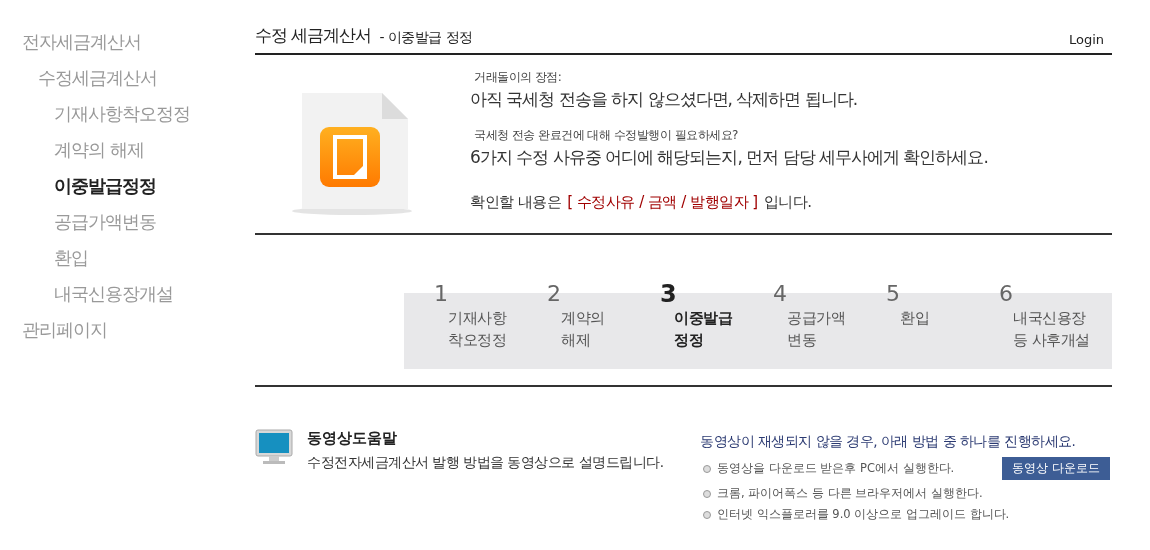 Image resolution: width=1150 pixels, height=550 pixels. What do you see at coordinates (888, 442) in the screenshot?
I see `troubleshoot-heading: 동영상이 재생되지 않을 경우, 아래 방법 중 하나를 진행하세요.` at bounding box center [888, 442].